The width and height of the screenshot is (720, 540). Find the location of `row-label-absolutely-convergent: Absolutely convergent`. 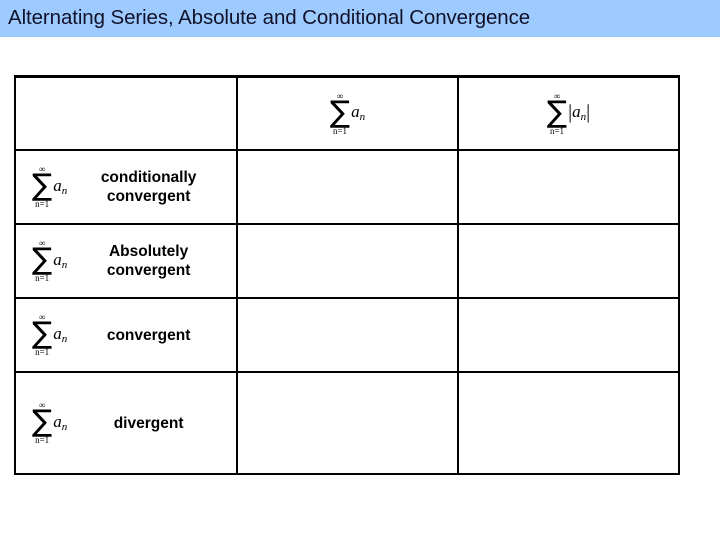

row-label-absolutely-convergent: Absolutely convergent is located at coordinates (151, 261).